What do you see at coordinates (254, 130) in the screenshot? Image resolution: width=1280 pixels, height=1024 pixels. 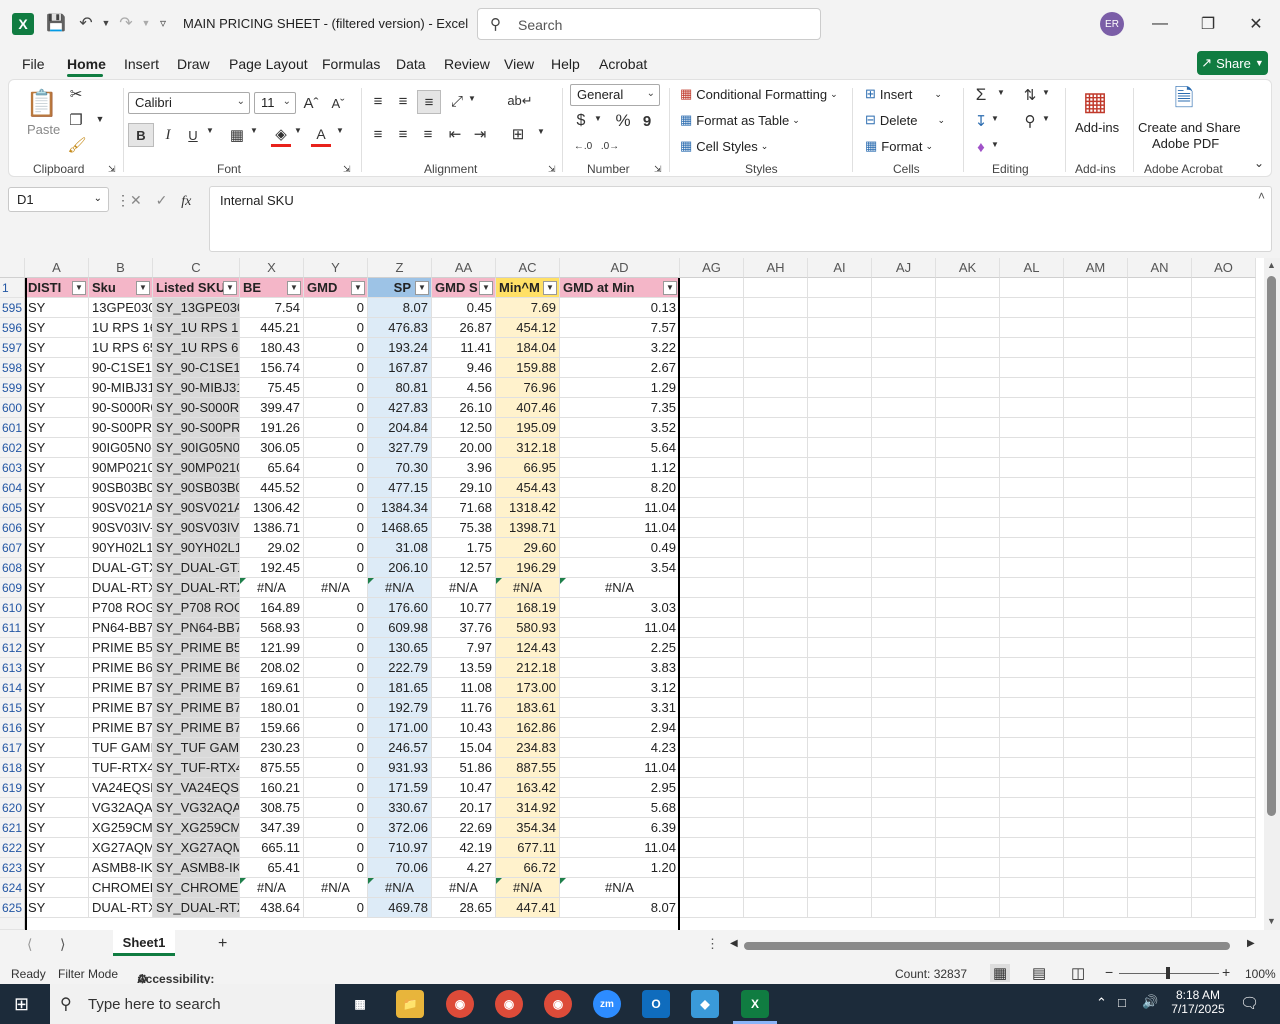 I see `borders-dropdown-icon: ▼` at bounding box center [254, 130].